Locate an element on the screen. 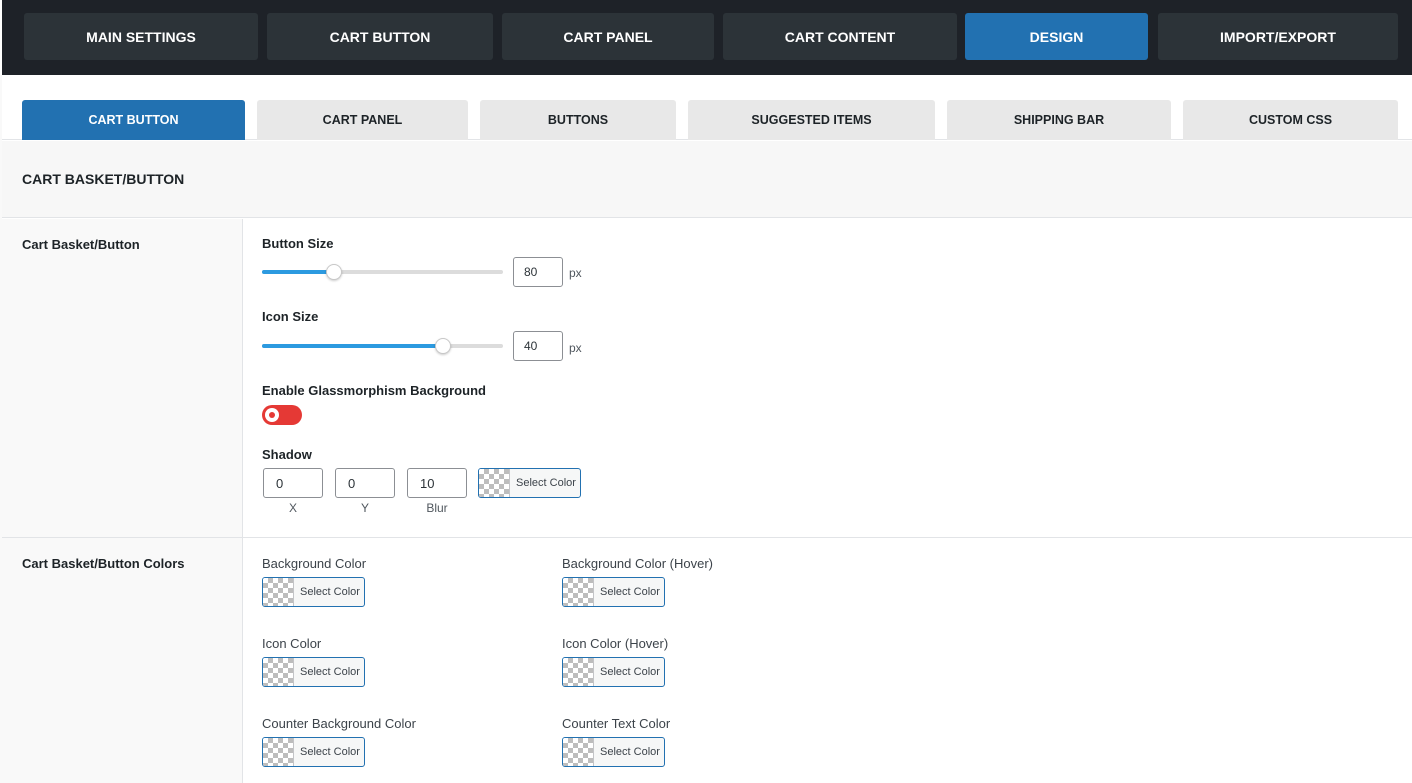  counter-bg-color-button: Select Color is located at coordinates (313, 752).